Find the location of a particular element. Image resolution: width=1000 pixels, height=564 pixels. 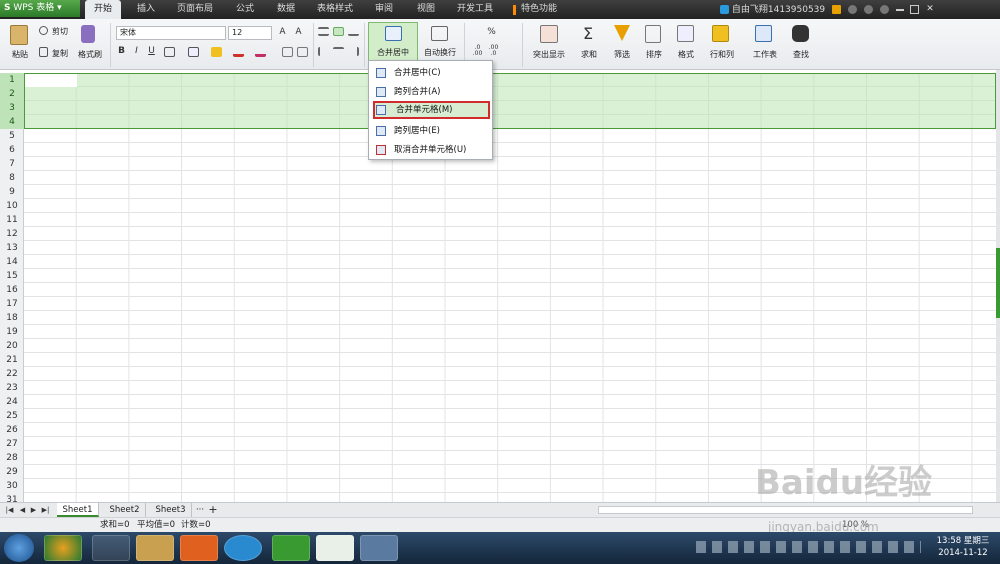

taskbar-ie-icon is located at coordinates (111, 548).